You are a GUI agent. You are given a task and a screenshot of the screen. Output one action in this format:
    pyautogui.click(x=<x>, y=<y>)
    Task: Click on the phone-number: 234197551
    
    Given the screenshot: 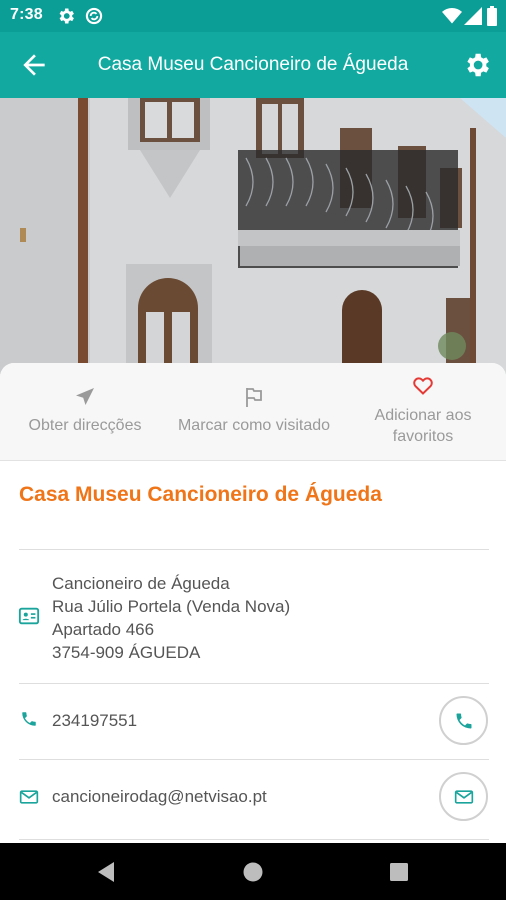 What is the action you would take?
    pyautogui.click(x=95, y=720)
    